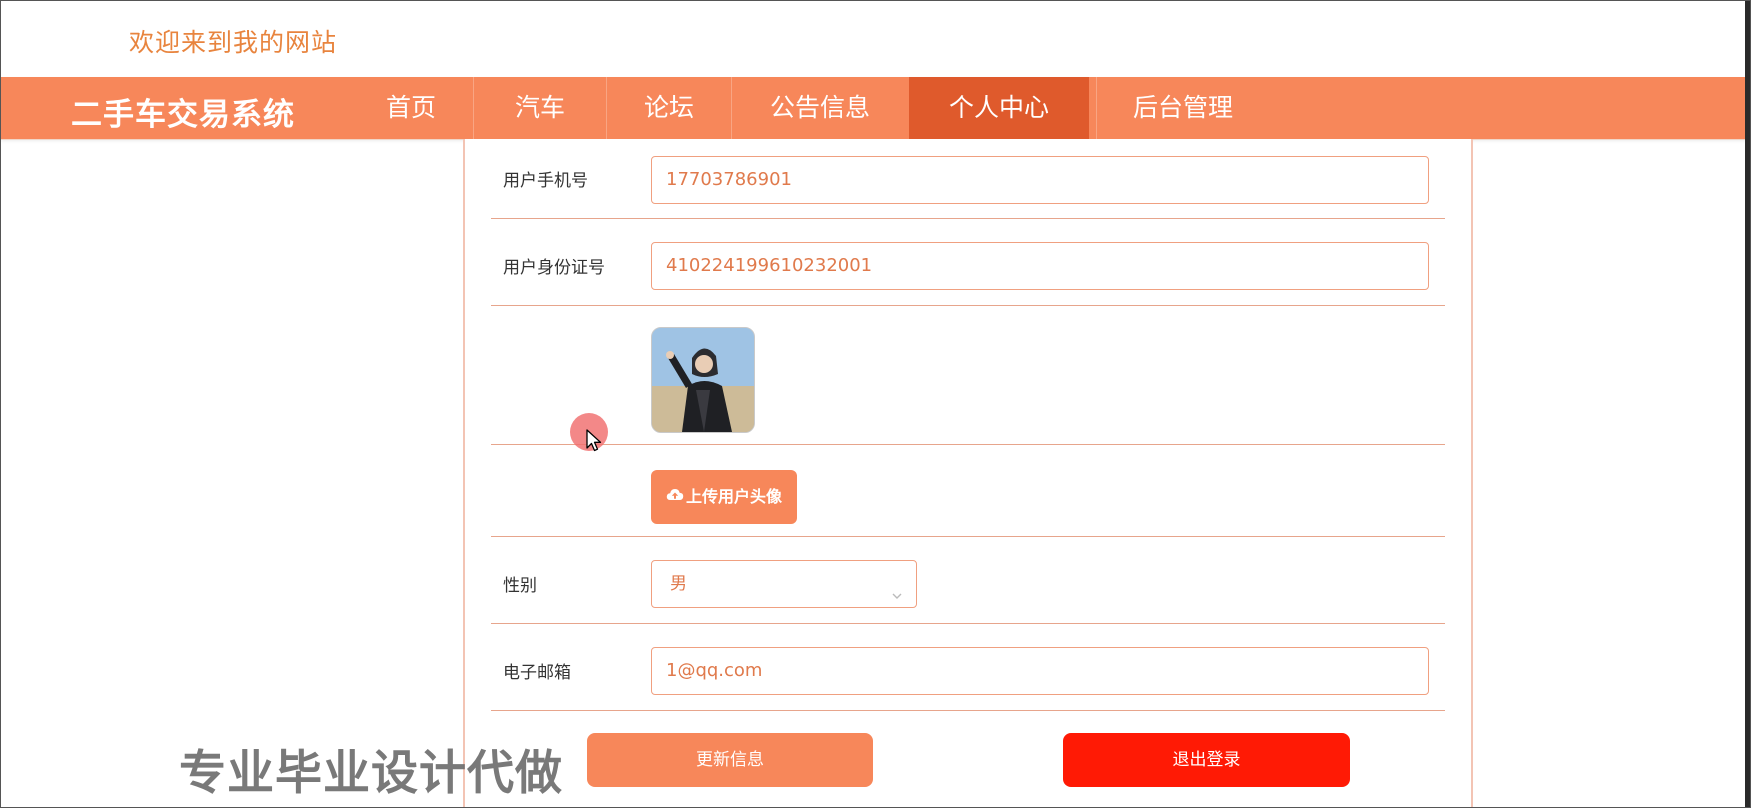 Image resolution: width=1753 pixels, height=810 pixels. I want to click on user-avatar-image, so click(703, 380).